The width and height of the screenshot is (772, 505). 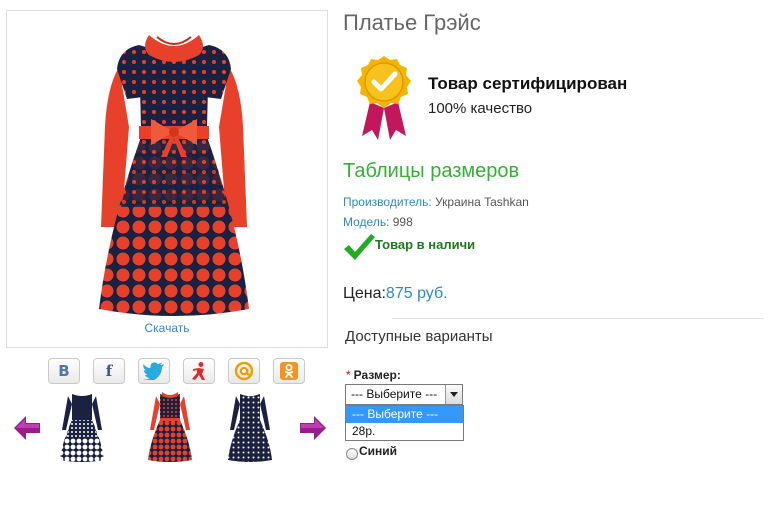 I want to click on price-label: Цена:, so click(x=364, y=293).